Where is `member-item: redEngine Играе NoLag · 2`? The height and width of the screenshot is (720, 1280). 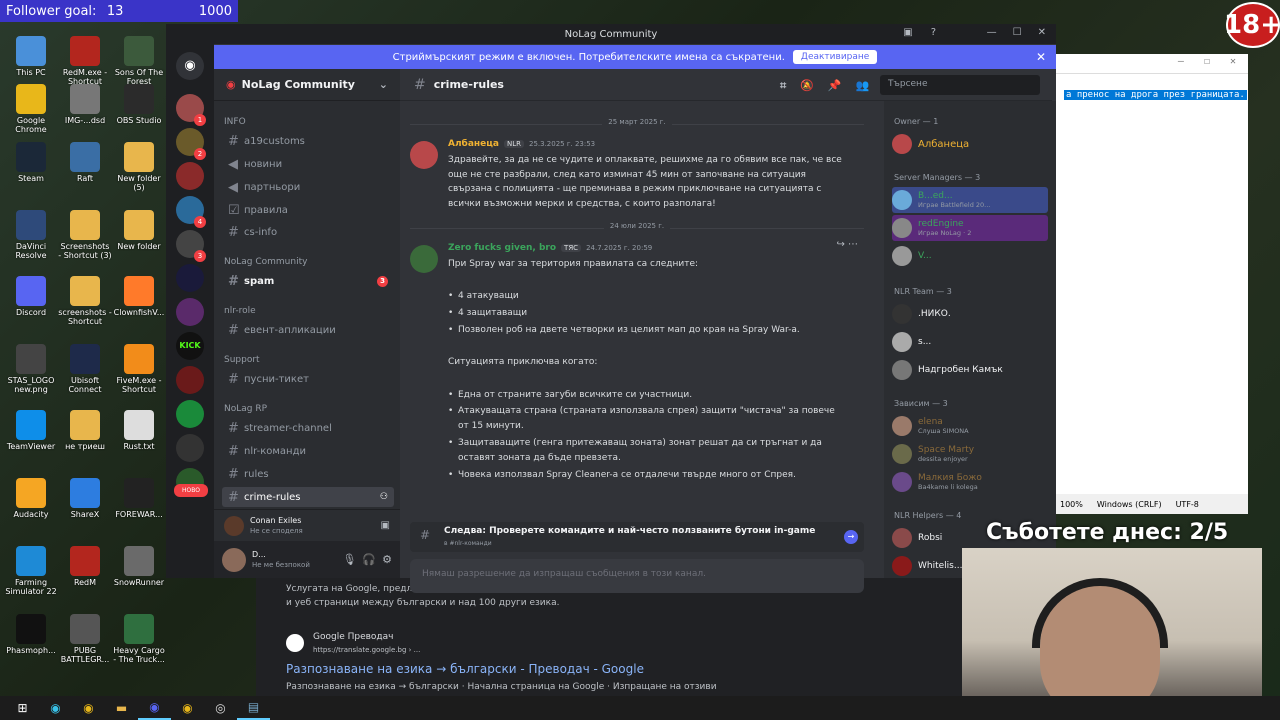 member-item: redEngine Играе NoLag · 2 is located at coordinates (970, 228).